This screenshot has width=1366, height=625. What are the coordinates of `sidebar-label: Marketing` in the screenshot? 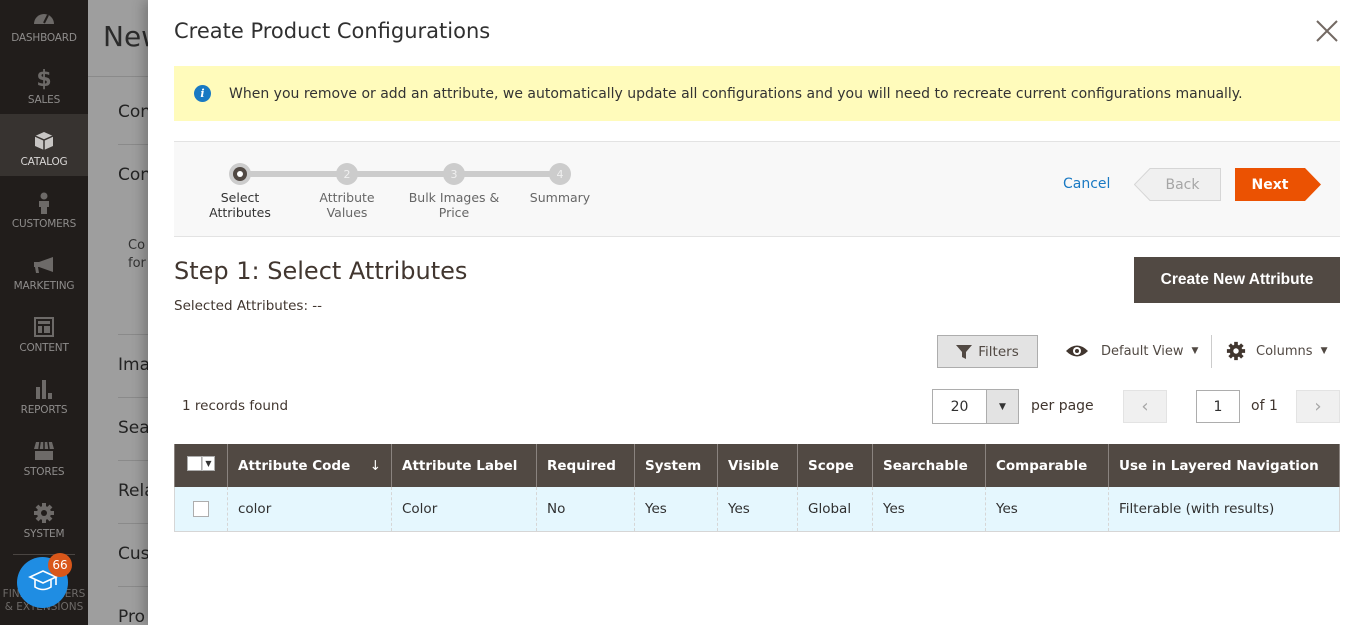 It's located at (44, 286).